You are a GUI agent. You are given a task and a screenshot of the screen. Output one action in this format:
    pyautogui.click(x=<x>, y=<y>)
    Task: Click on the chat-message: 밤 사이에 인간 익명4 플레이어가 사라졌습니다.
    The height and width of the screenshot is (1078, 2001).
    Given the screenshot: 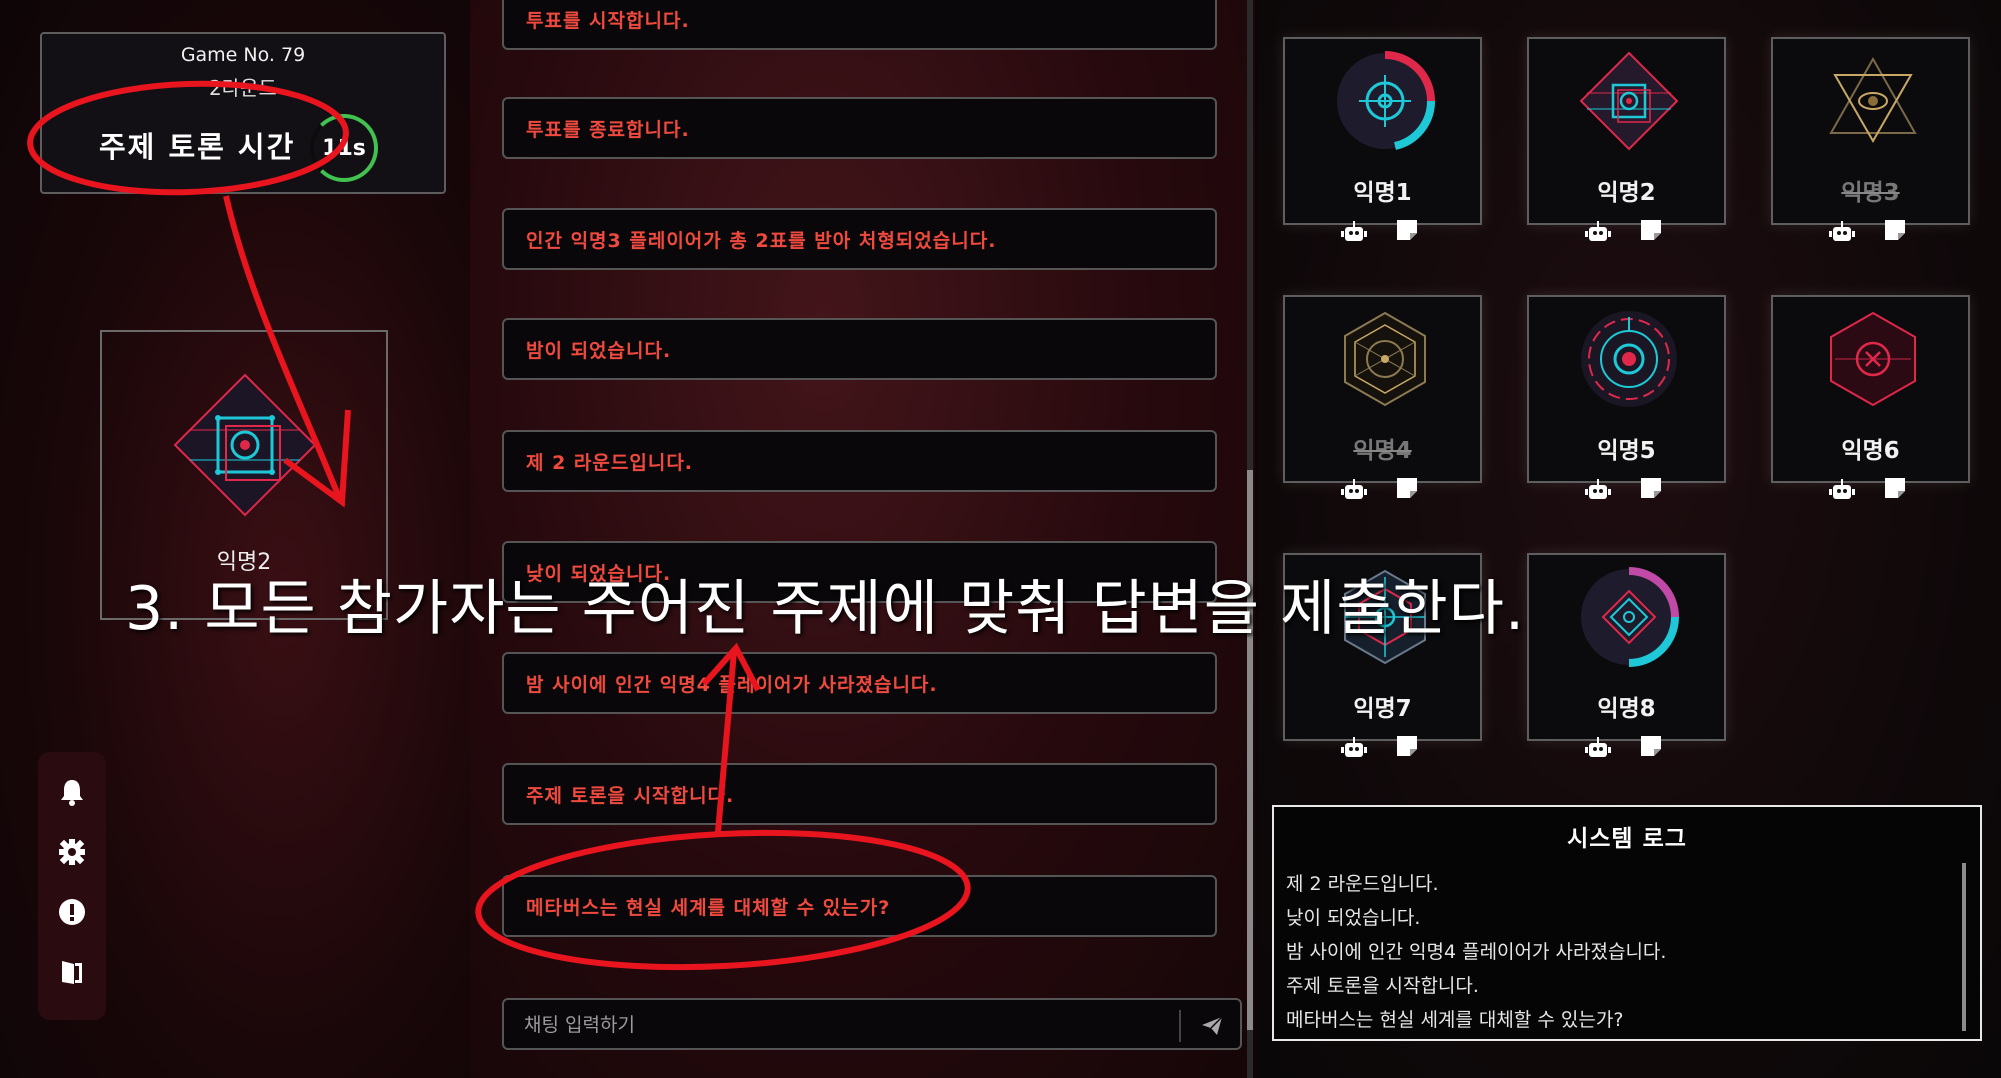 What is the action you would take?
    pyautogui.click(x=859, y=683)
    